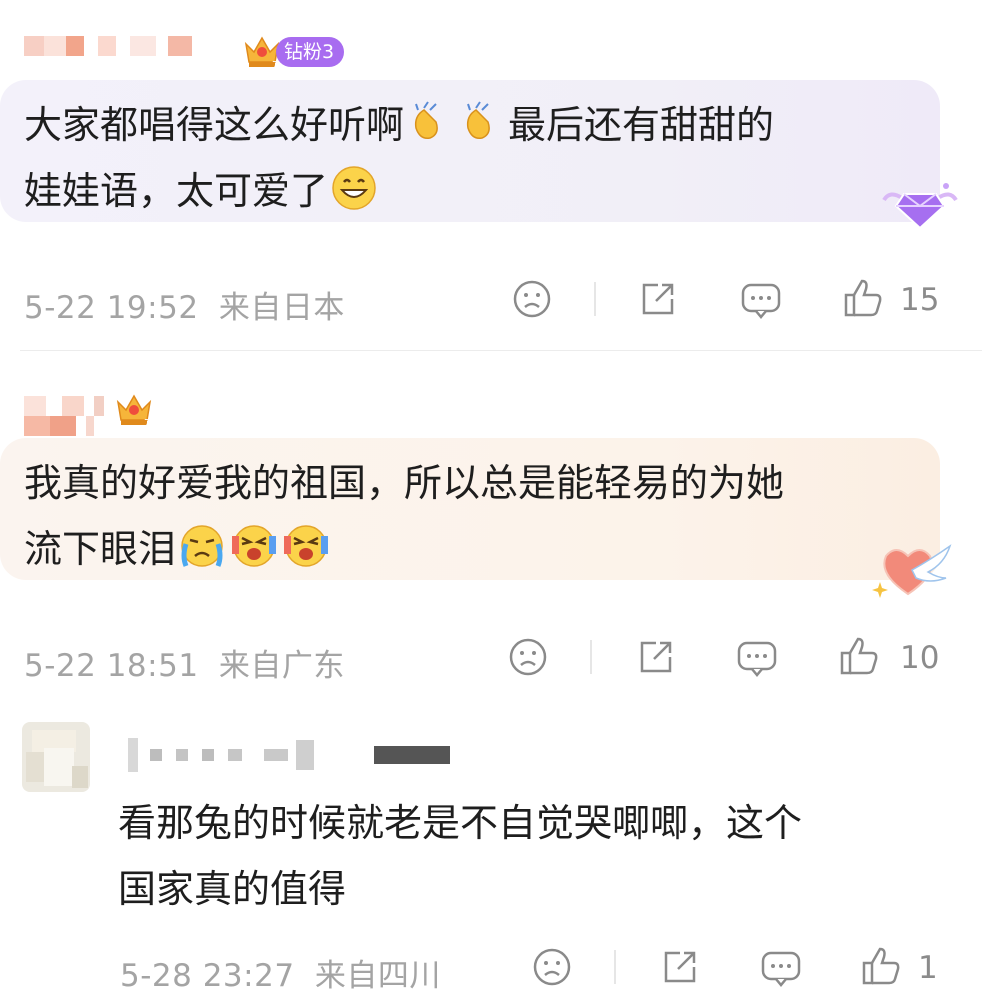 The image size is (982, 1000). Describe the element at coordinates (354, 188) in the screenshot. I see `grinning-face-emoji-icon` at that location.